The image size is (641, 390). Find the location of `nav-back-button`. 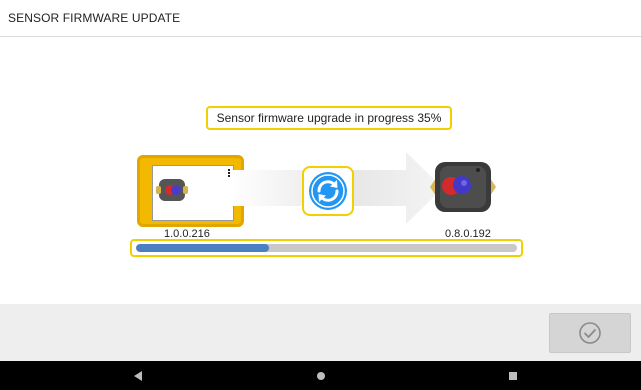

nav-back-button is located at coordinates (138, 375).